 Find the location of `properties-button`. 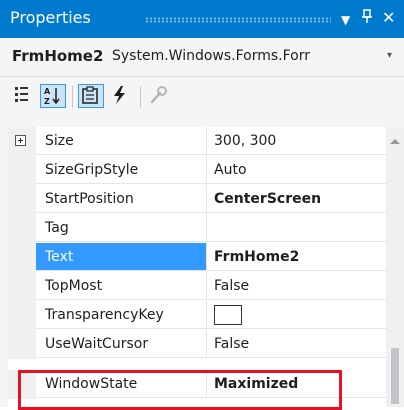

properties-button is located at coordinates (91, 96).